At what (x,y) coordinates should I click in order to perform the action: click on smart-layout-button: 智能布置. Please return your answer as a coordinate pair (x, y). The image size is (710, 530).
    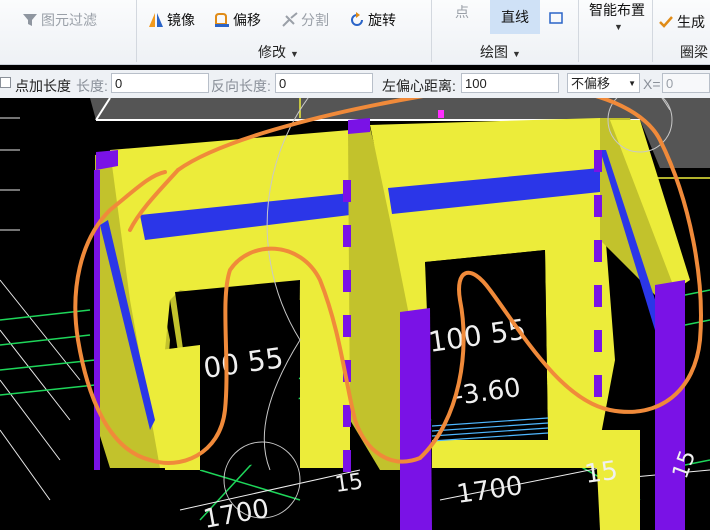
    Looking at the image, I should click on (617, 10).